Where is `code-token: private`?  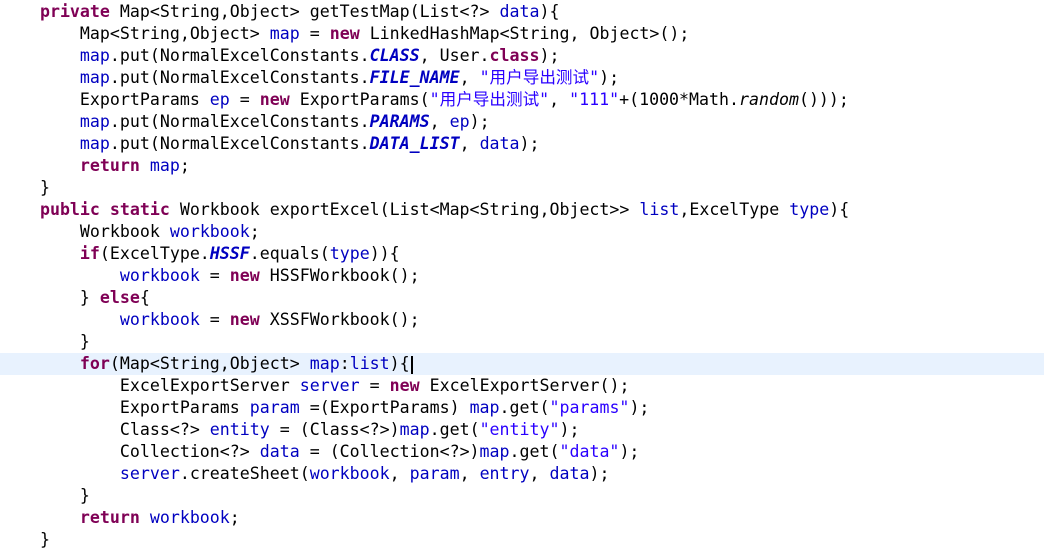
code-token: private is located at coordinates (60, 11).